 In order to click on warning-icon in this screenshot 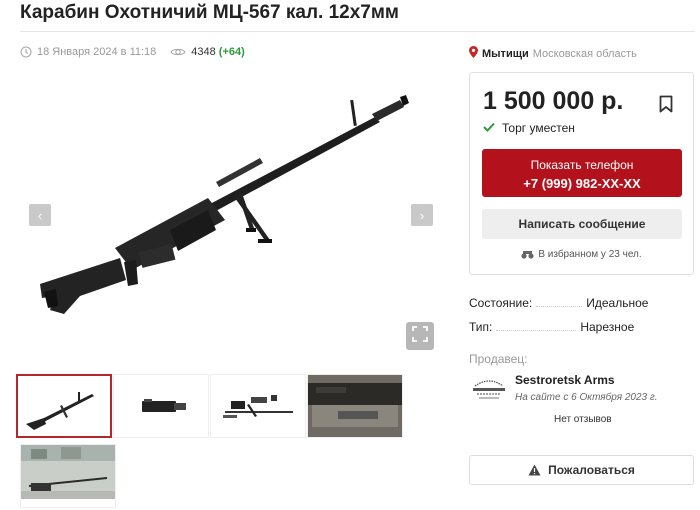, I will do `click(534, 470)`.